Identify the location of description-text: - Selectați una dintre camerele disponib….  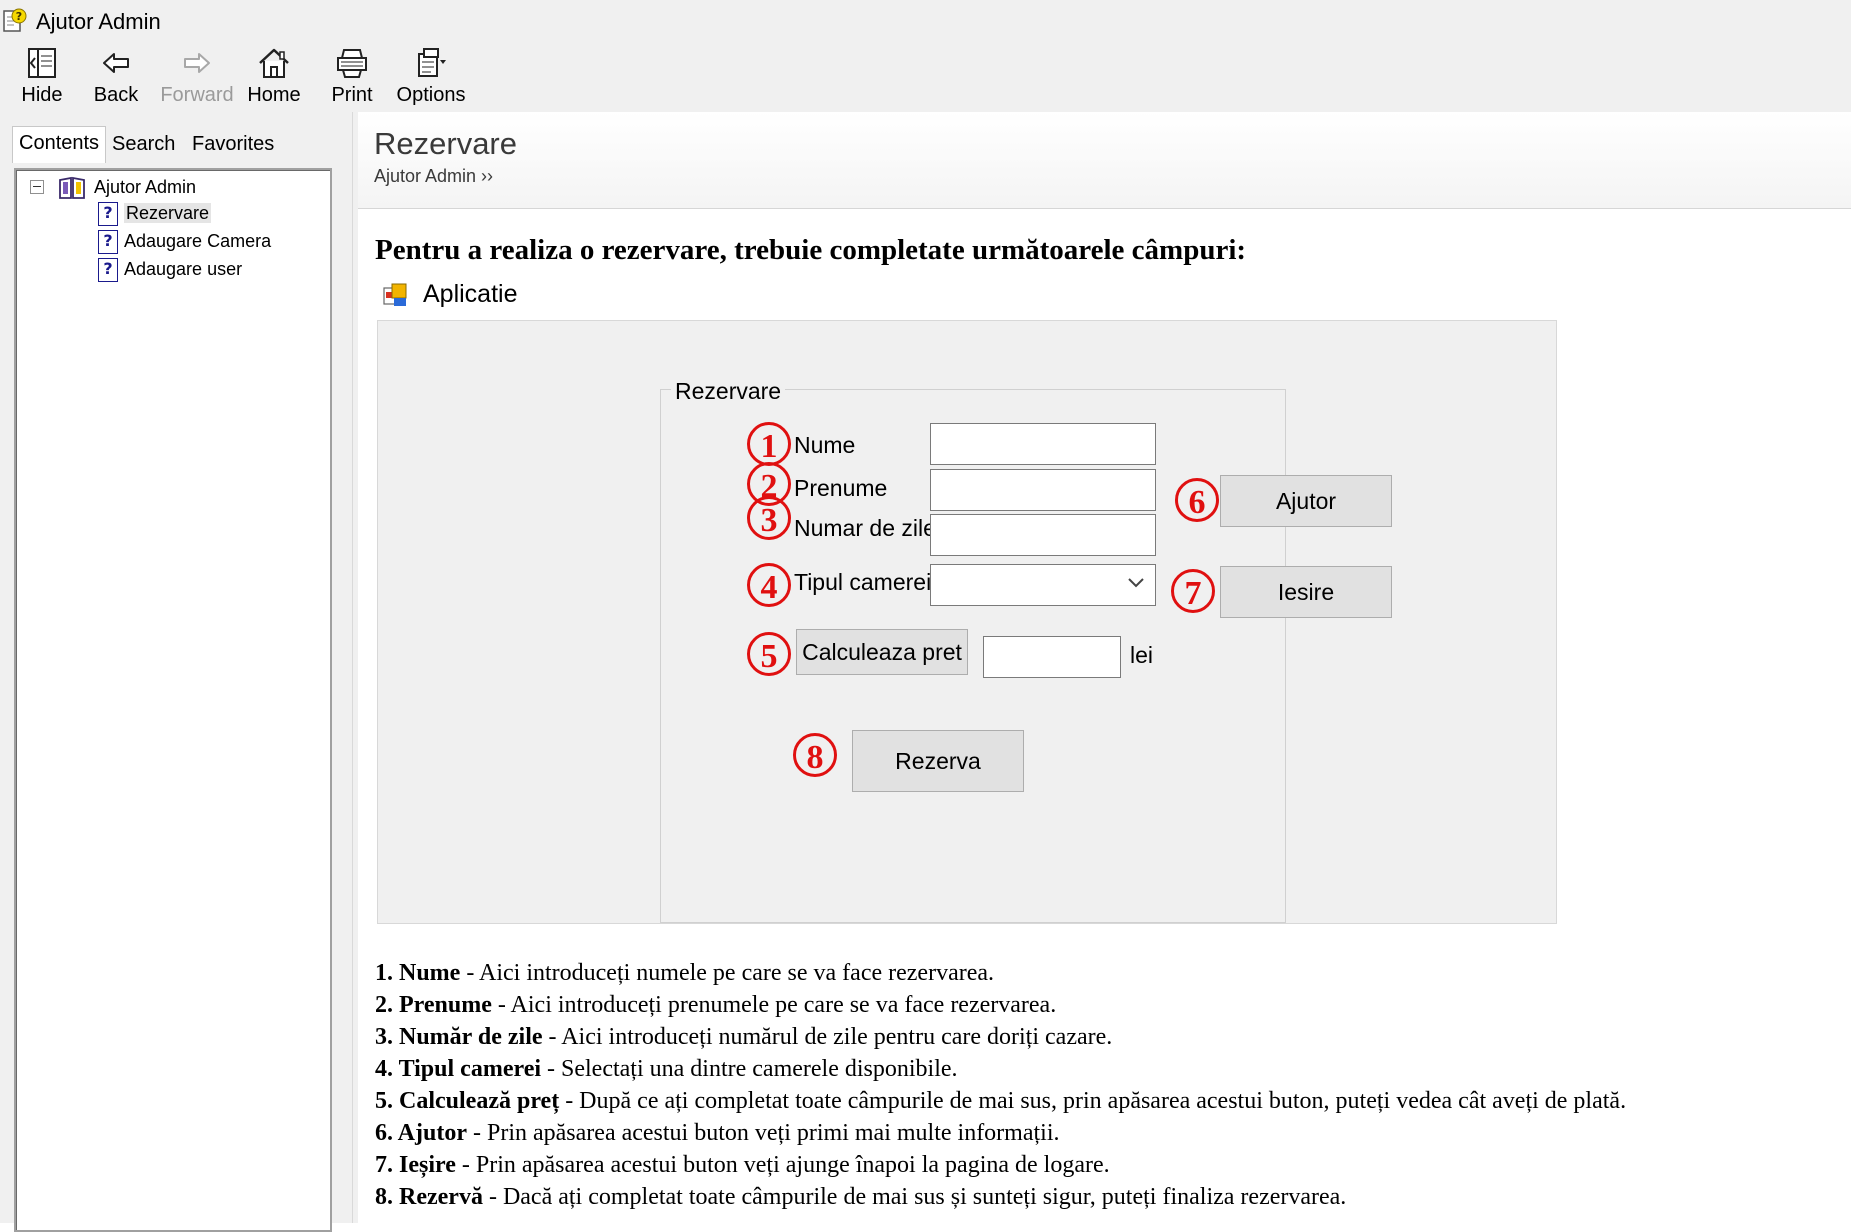
(749, 1069).